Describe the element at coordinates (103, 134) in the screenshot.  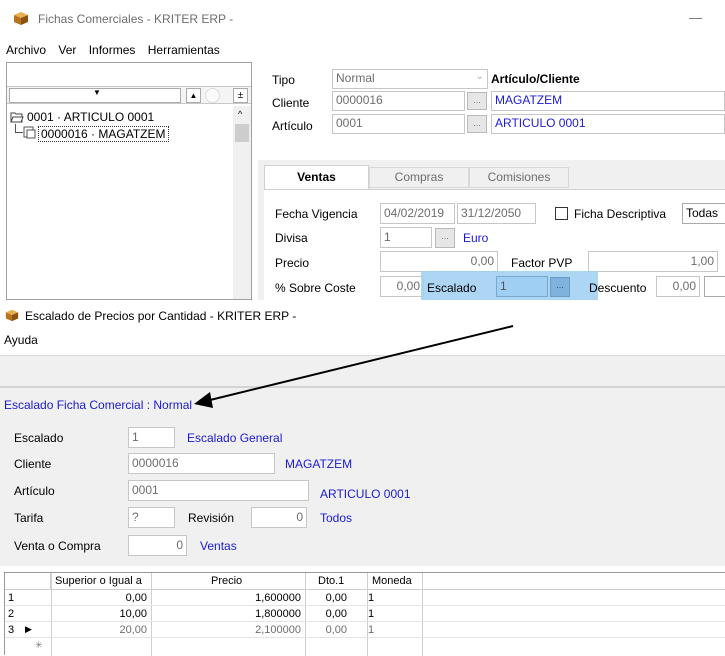
I see `tree-item-child: 0000016 · MAGATZEM` at that location.